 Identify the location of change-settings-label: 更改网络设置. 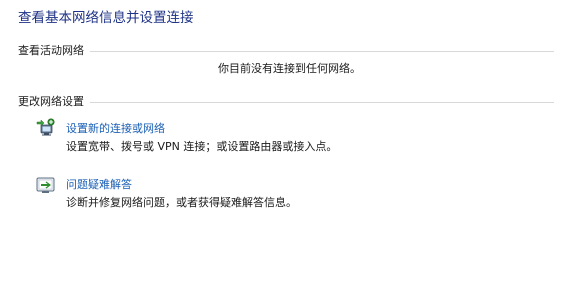
(51, 101).